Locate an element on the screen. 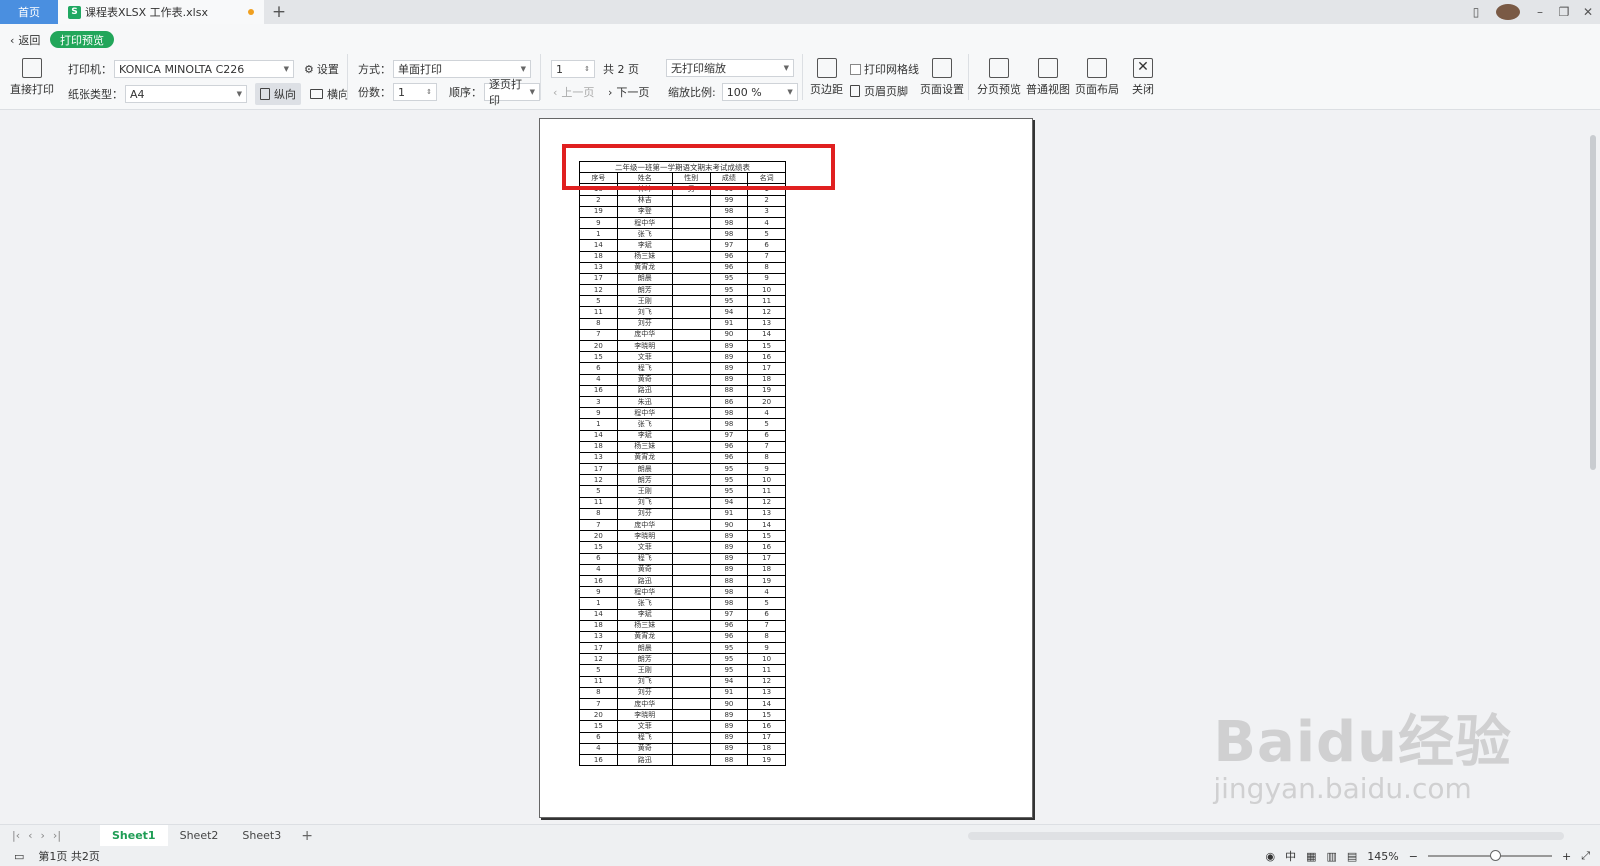  avatar is located at coordinates (1508, 12).